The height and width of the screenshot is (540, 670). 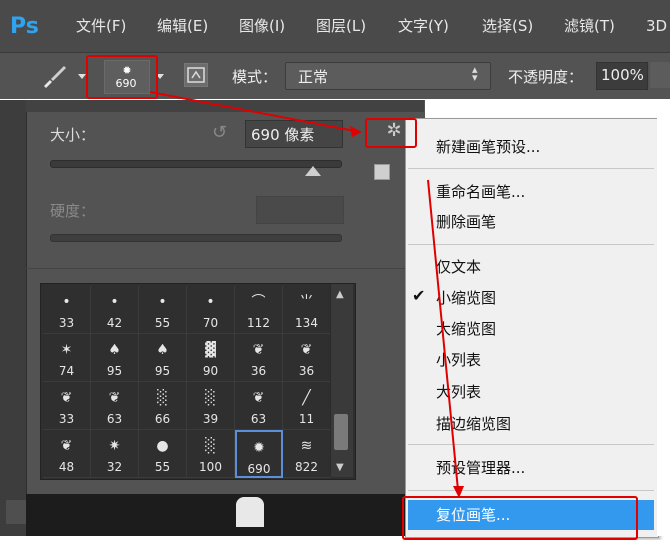 I want to click on hardness-input, so click(x=300, y=210).